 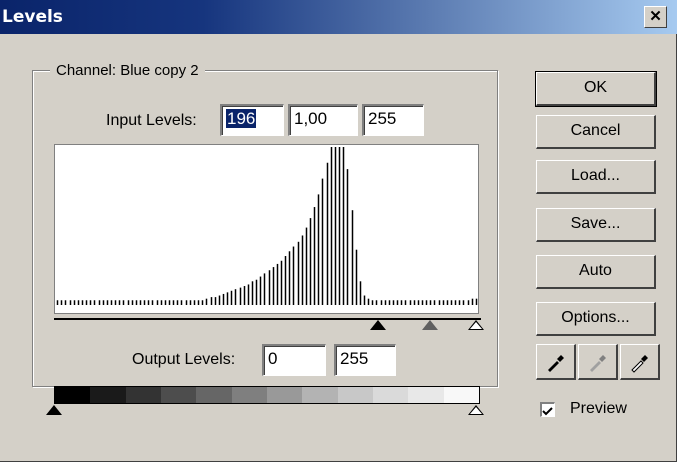 I want to click on preview-label-text: Preview, so click(x=598, y=408).